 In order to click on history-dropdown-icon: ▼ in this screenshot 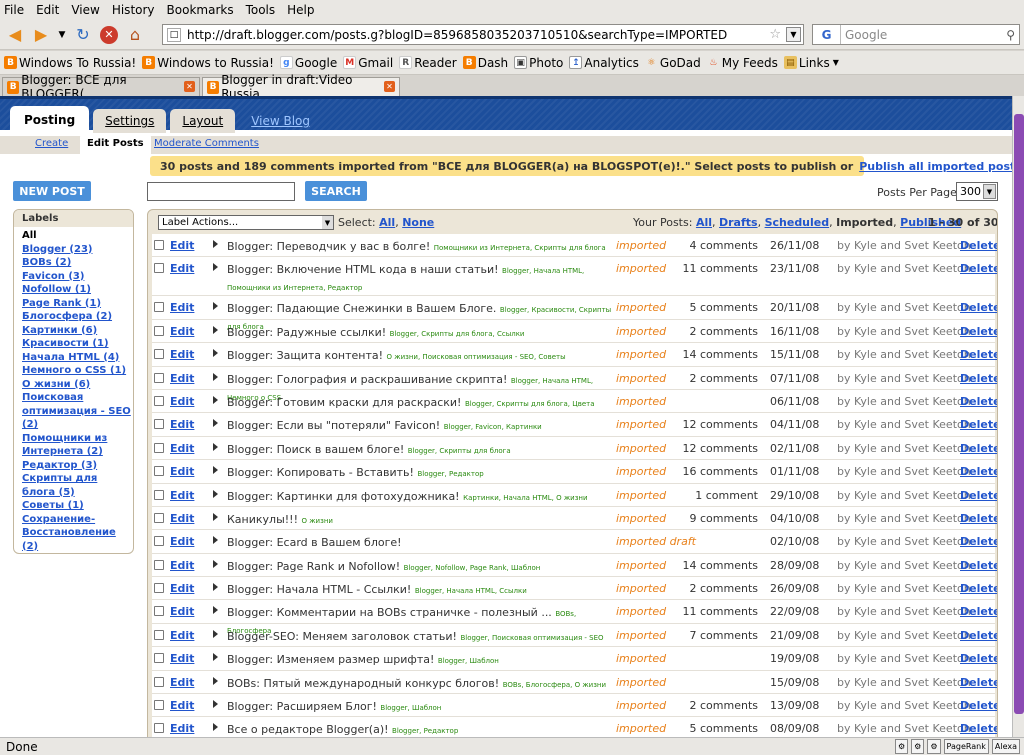, I will do `click(62, 35)`.